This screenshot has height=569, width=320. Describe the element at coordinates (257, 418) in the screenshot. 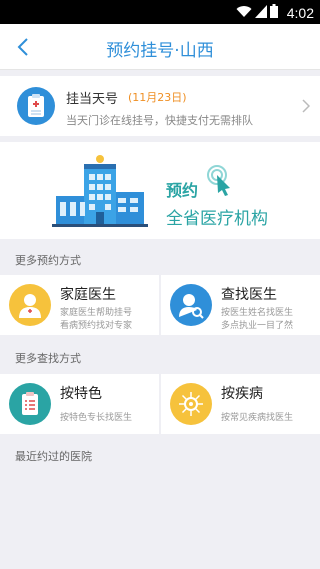

I see `by-disease-line1: 按常见疾病找医生` at that location.